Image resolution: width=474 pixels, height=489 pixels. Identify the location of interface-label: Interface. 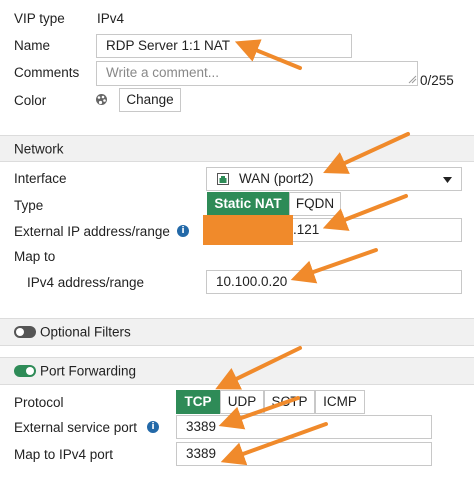
(40, 178).